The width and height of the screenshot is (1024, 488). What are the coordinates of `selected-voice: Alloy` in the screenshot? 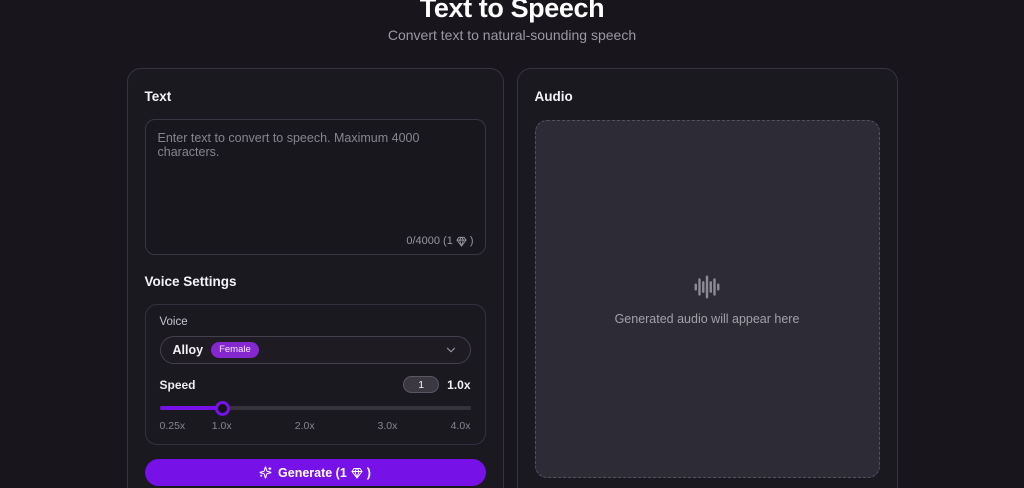 It's located at (188, 350).